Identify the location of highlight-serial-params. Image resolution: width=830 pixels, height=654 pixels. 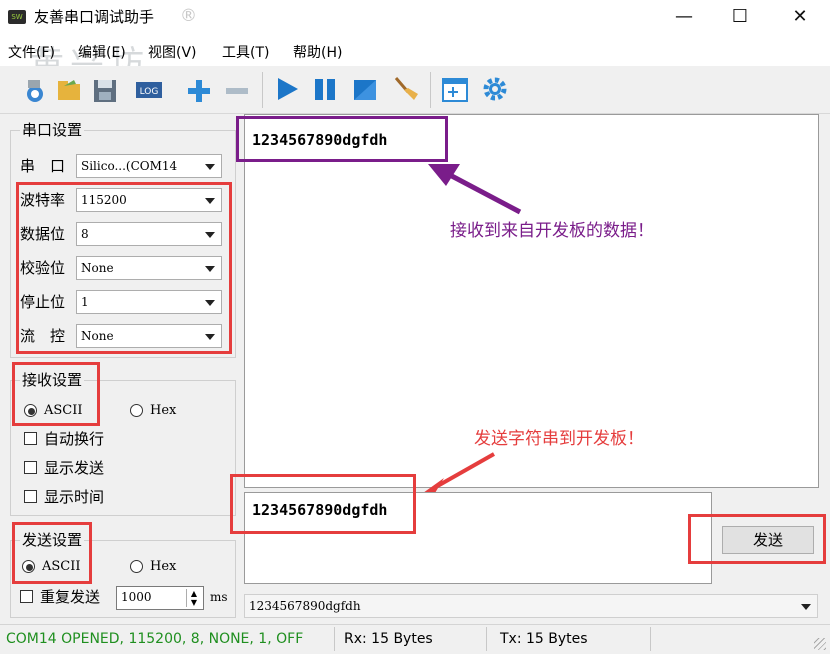
(124, 268).